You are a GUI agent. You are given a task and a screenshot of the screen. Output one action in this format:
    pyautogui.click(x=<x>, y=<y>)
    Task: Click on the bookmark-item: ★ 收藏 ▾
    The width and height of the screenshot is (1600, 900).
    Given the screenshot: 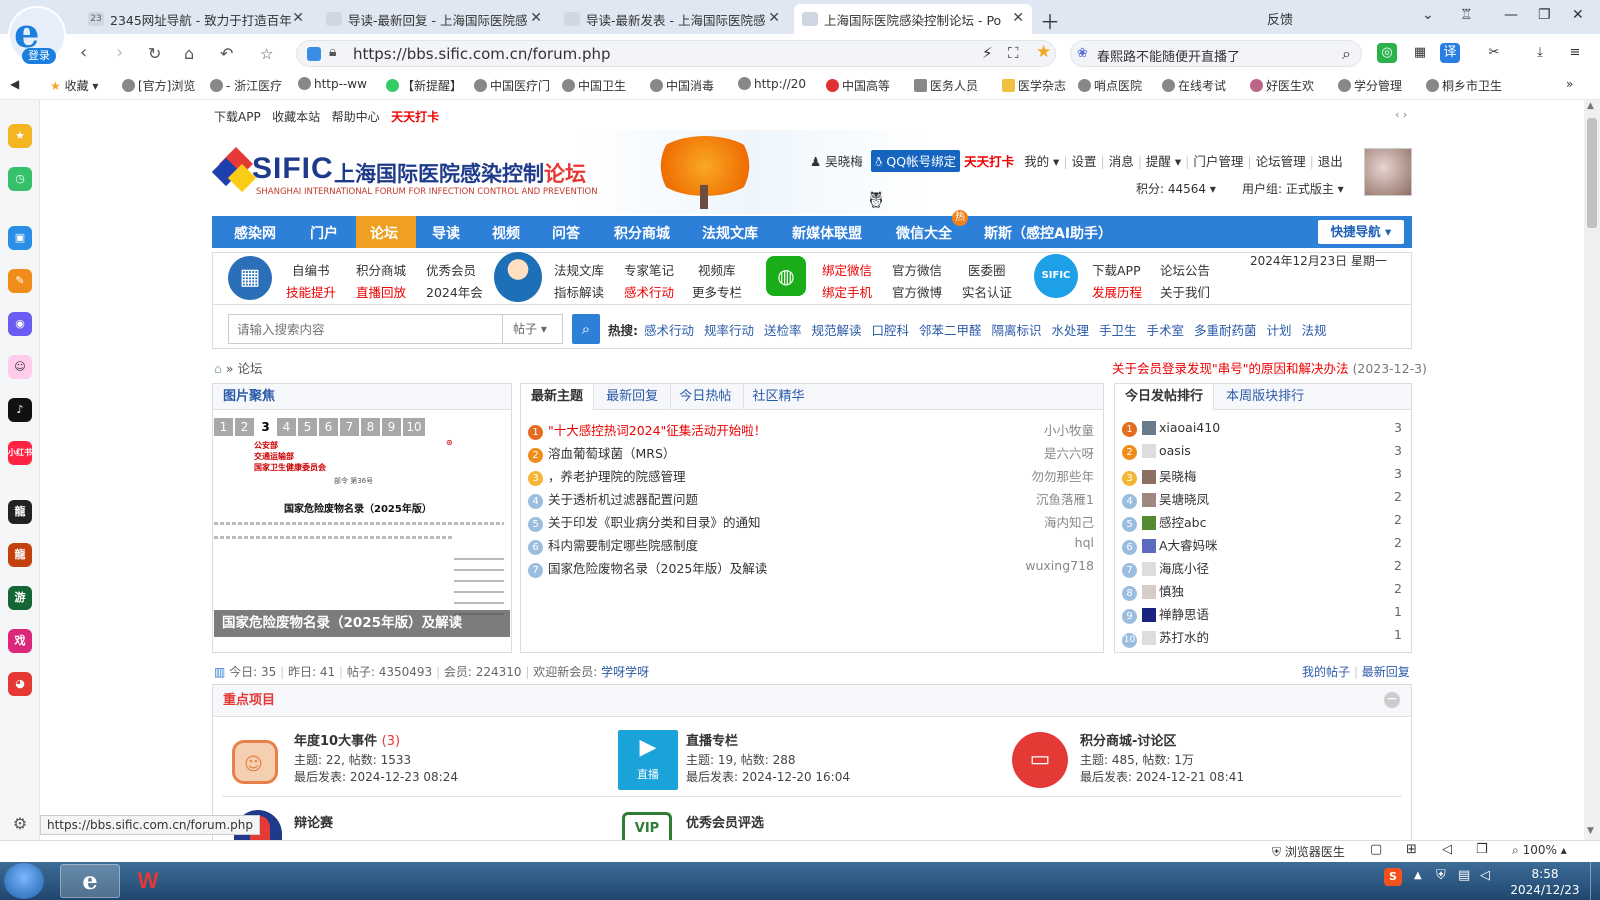 What is the action you would take?
    pyautogui.click(x=74, y=85)
    